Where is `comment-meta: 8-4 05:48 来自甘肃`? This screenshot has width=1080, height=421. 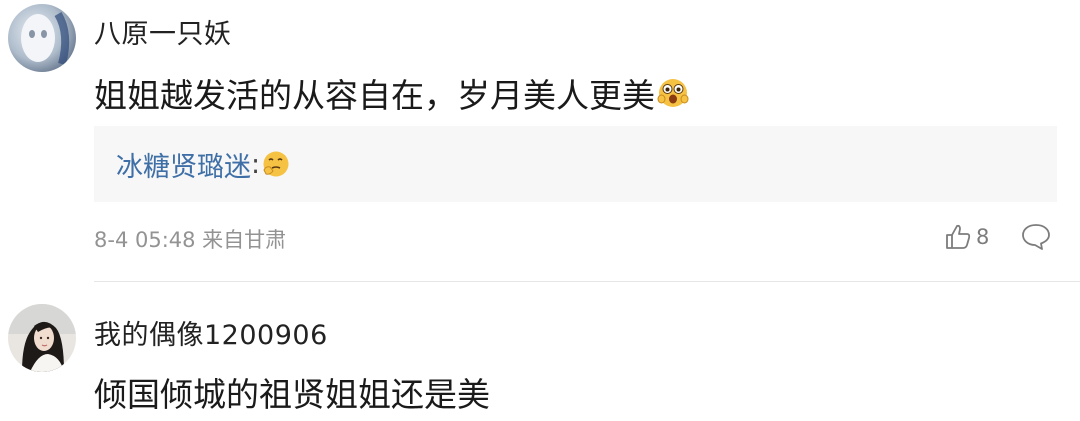 comment-meta: 8-4 05:48 来自甘肃 is located at coordinates (190, 240).